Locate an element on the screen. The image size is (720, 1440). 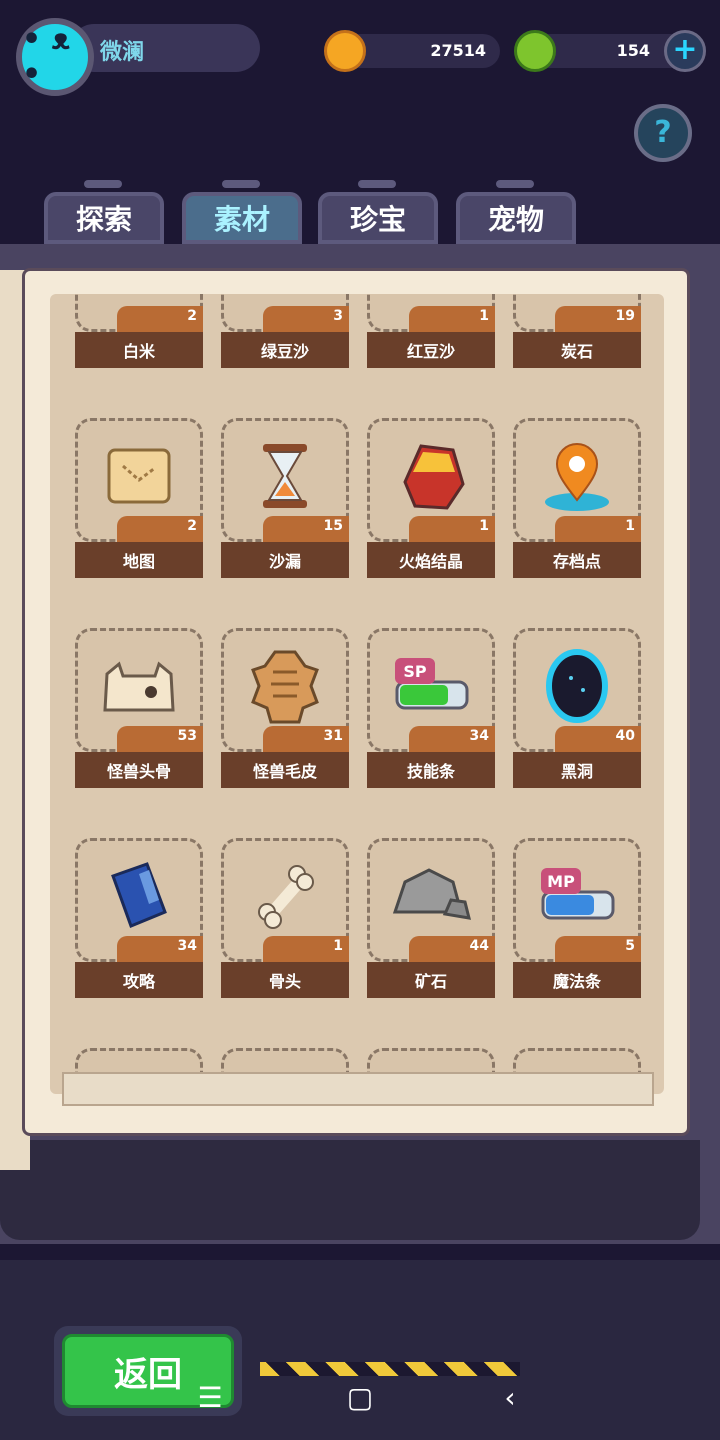
item-count: 3 is located at coordinates (338, 316).